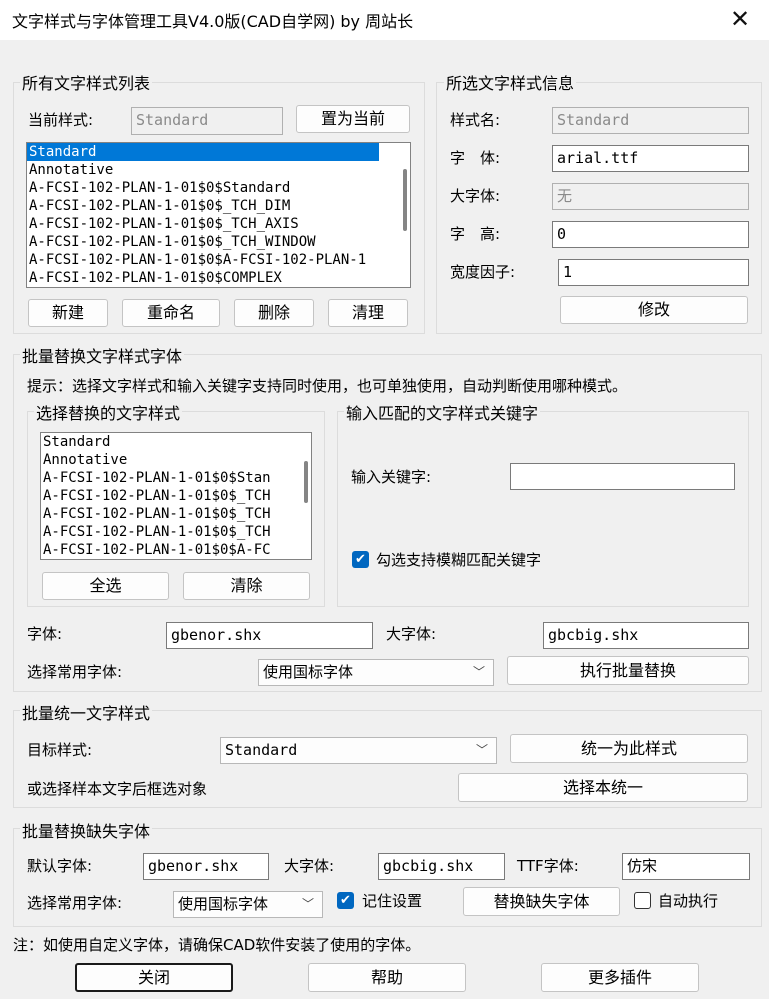  Describe the element at coordinates (274, 313) in the screenshot. I see `delete-style-button: 删除` at that location.